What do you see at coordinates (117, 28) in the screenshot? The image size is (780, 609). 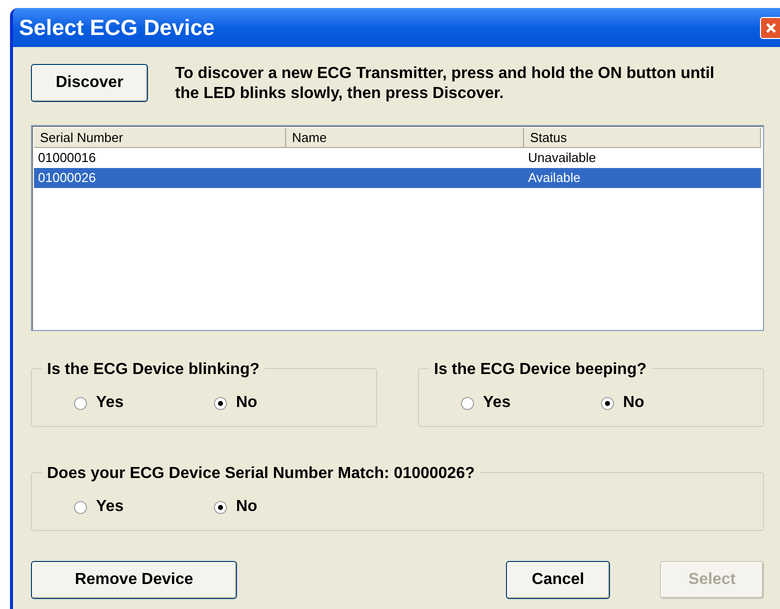 I see `window-title: Select ECG Device` at bounding box center [117, 28].